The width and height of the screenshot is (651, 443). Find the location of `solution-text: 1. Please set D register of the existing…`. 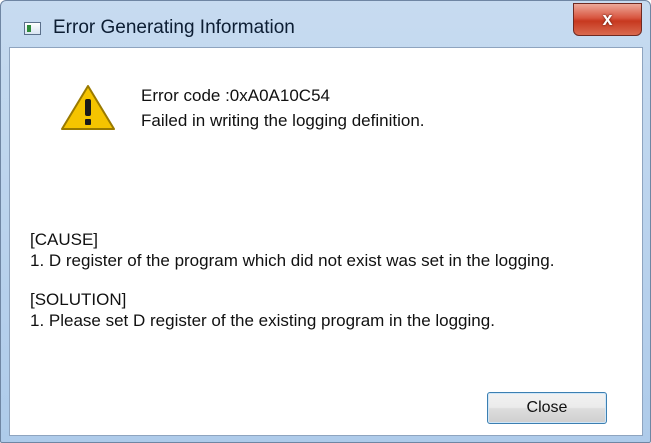

solution-text: 1. Please set D register of the existing… is located at coordinates (262, 320).